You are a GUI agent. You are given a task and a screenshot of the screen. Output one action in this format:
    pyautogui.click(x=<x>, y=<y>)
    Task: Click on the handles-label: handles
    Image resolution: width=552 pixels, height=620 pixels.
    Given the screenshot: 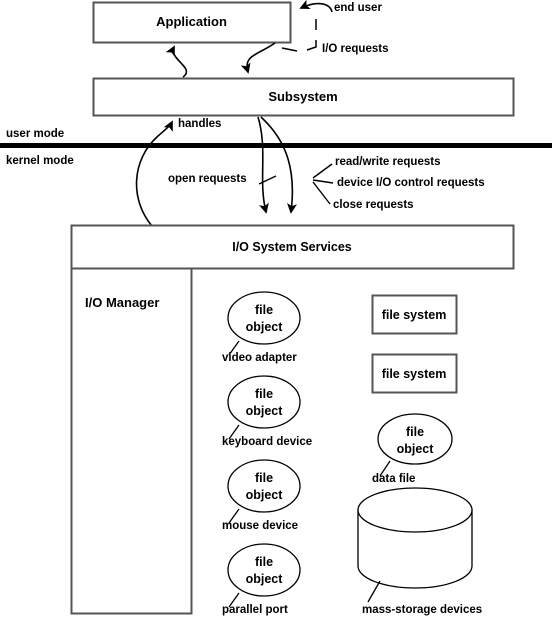 What is the action you would take?
    pyautogui.click(x=200, y=124)
    